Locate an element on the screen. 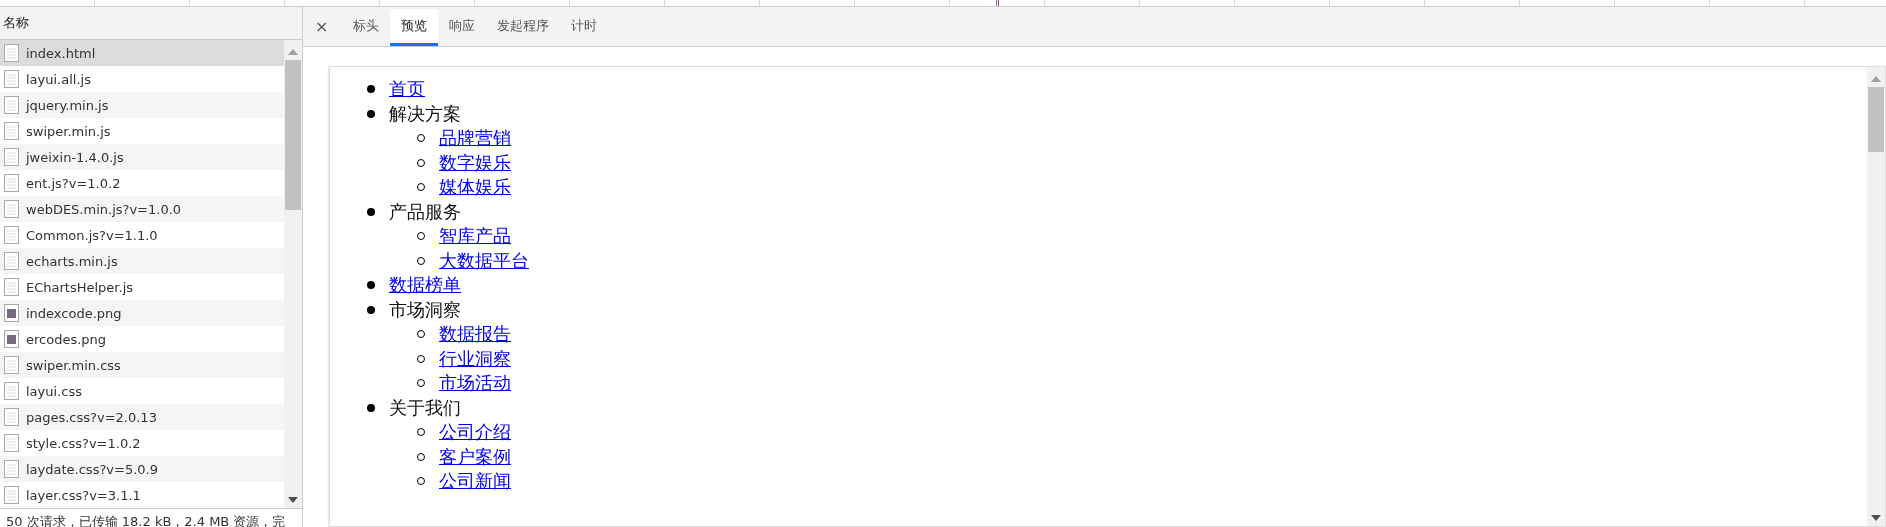 The image size is (1886, 527). file-name: layer.css?v=3.1.1 is located at coordinates (83, 495).